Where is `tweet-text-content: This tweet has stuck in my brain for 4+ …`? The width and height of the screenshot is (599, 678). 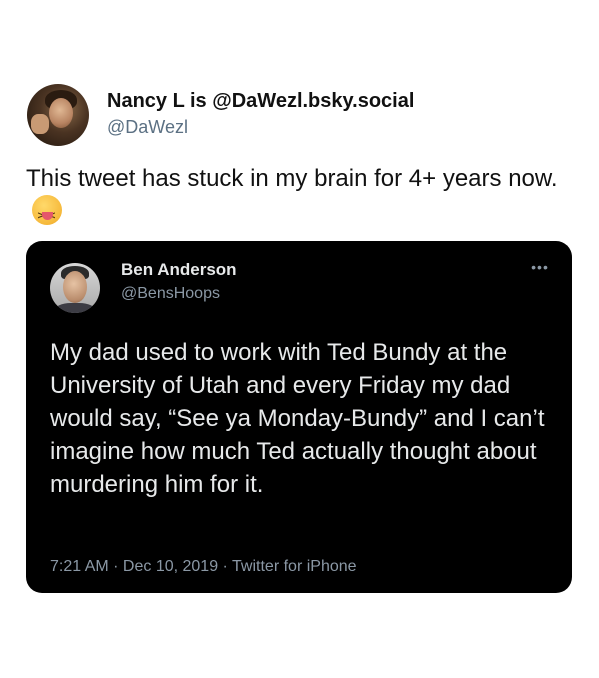
tweet-text-content: This tweet has stuck in my brain for 4+ … is located at coordinates (292, 178).